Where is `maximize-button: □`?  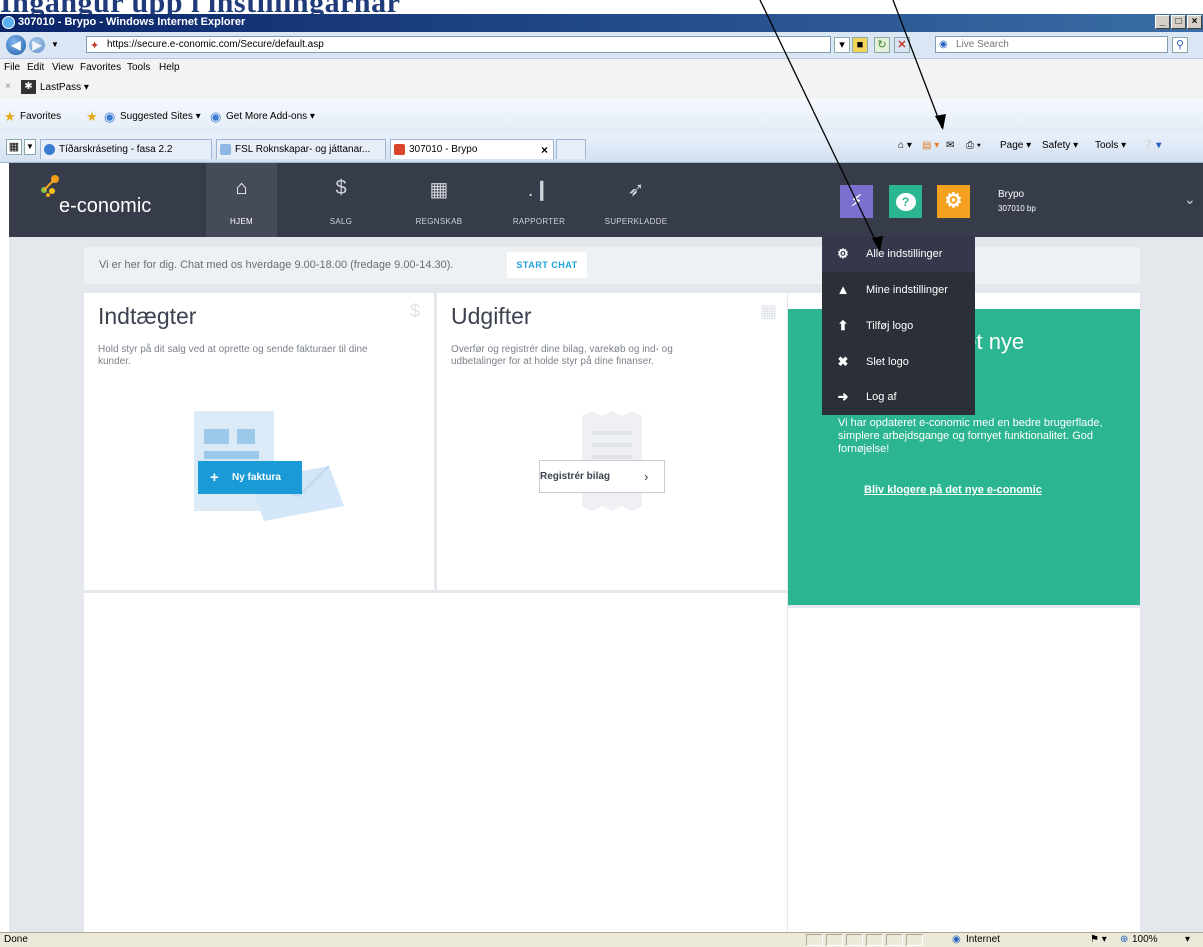
maximize-button: □ is located at coordinates (1178, 22).